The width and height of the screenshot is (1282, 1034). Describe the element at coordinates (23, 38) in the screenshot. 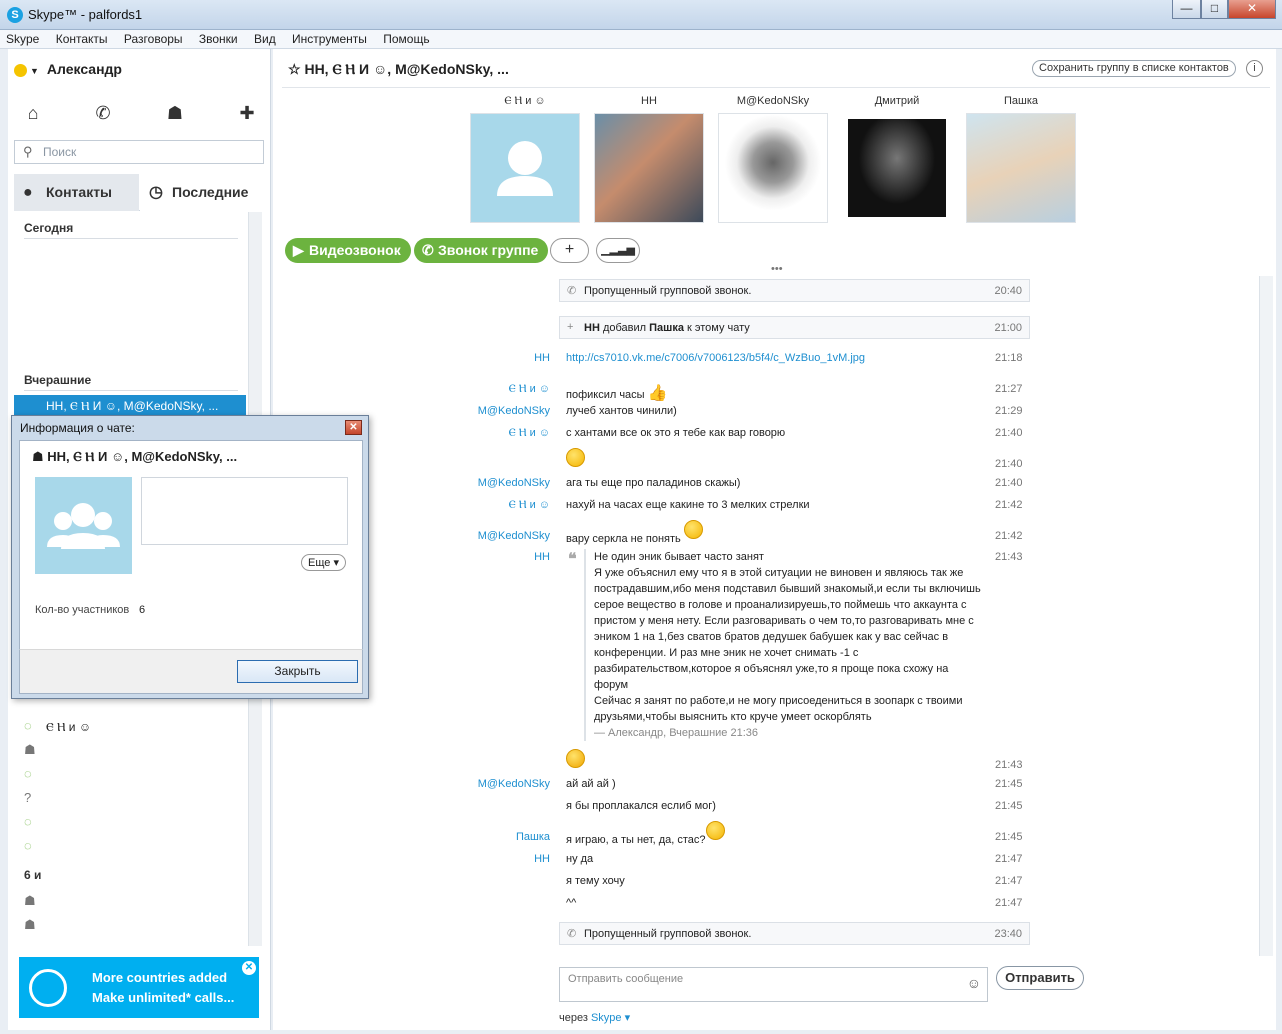

I see `menu-skype: Skype` at that location.